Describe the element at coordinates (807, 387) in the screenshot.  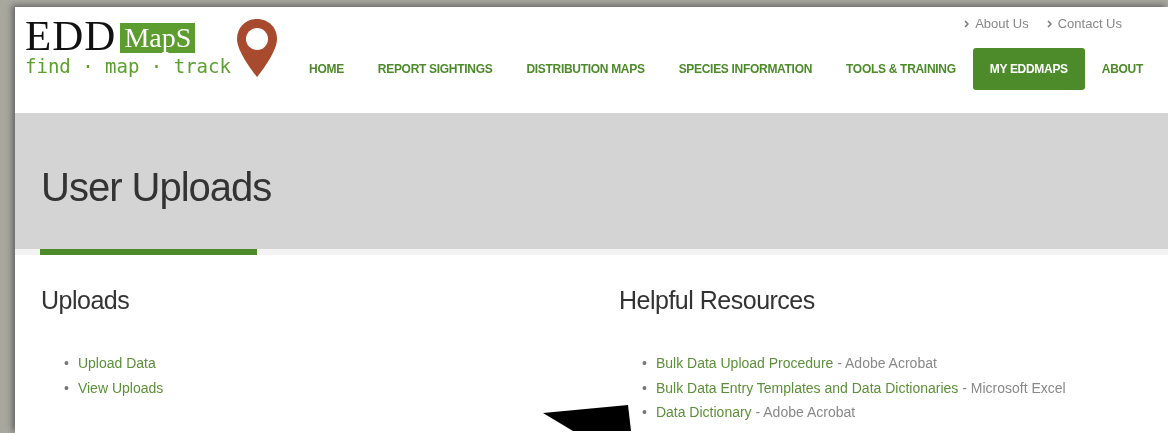
I see `resource-link: Bulk Data Entry Templates and Data Dictionaries` at that location.